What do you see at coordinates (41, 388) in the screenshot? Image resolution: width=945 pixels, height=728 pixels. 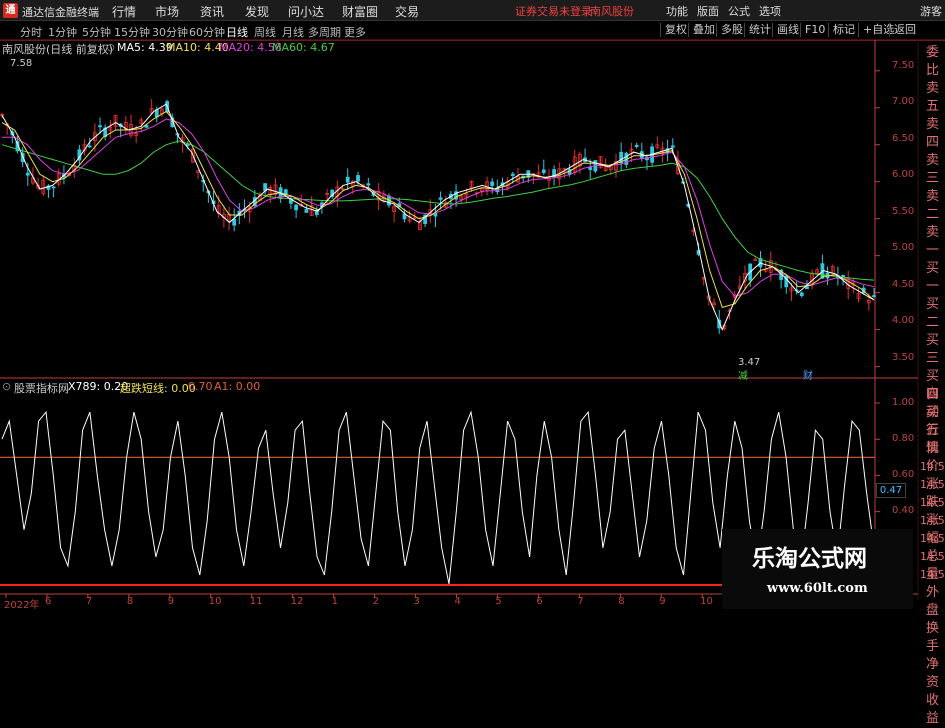 I see `indicator-name: 股票指标网` at bounding box center [41, 388].